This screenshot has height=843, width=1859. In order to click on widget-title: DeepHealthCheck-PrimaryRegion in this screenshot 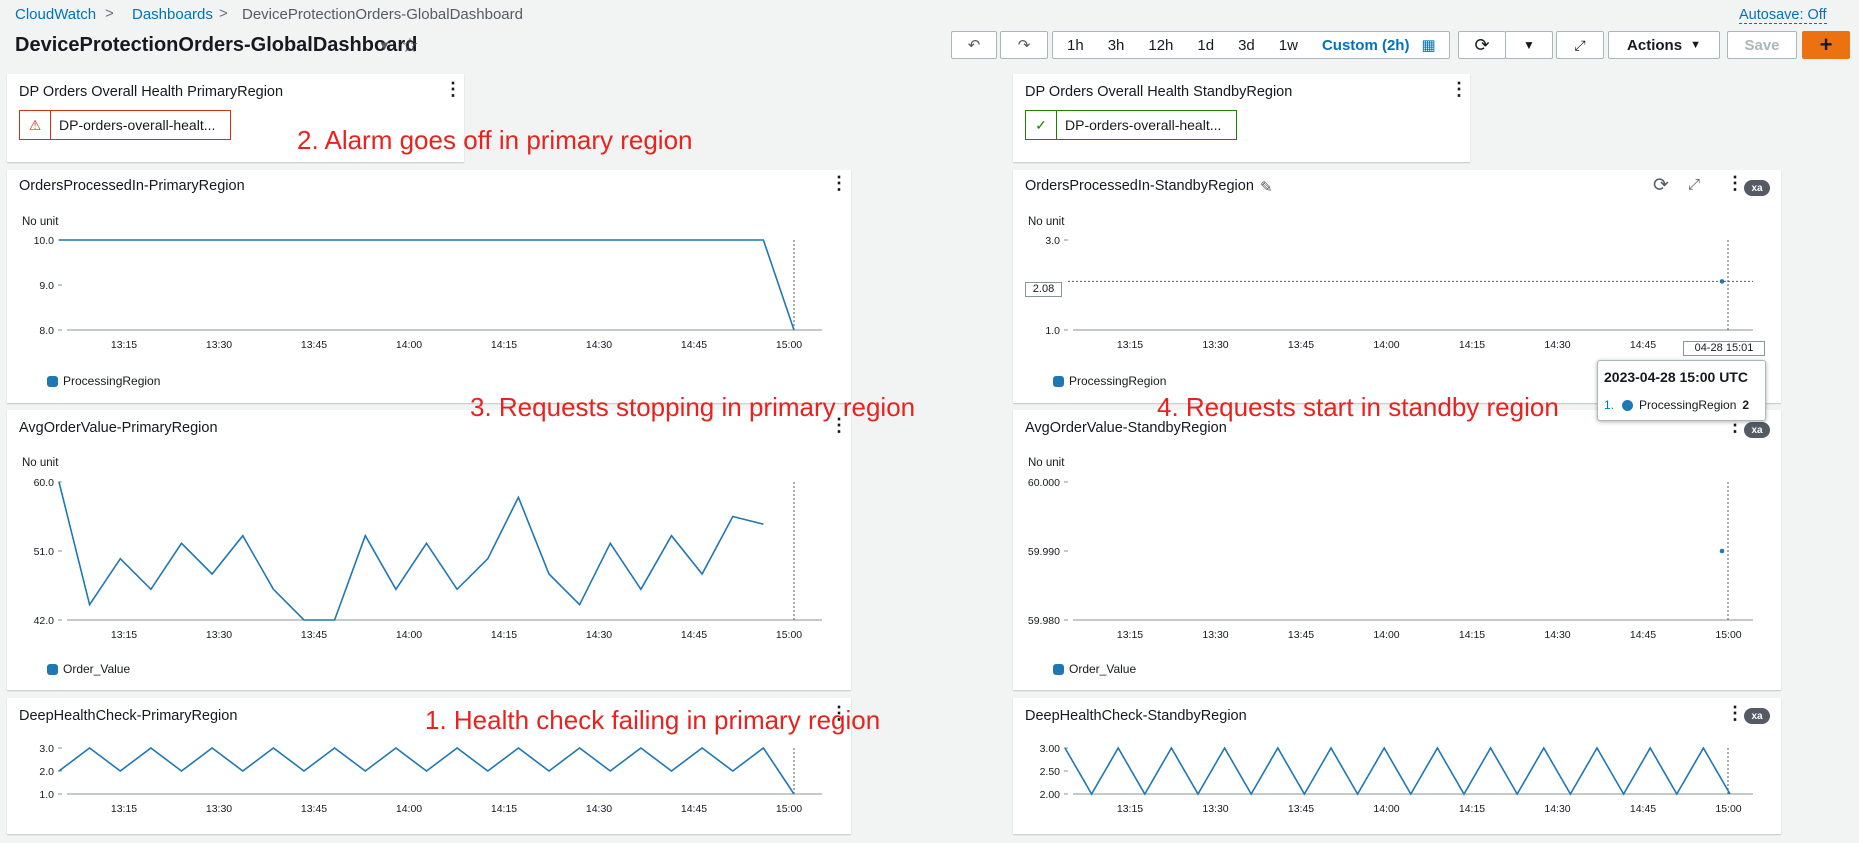, I will do `click(128, 716)`.